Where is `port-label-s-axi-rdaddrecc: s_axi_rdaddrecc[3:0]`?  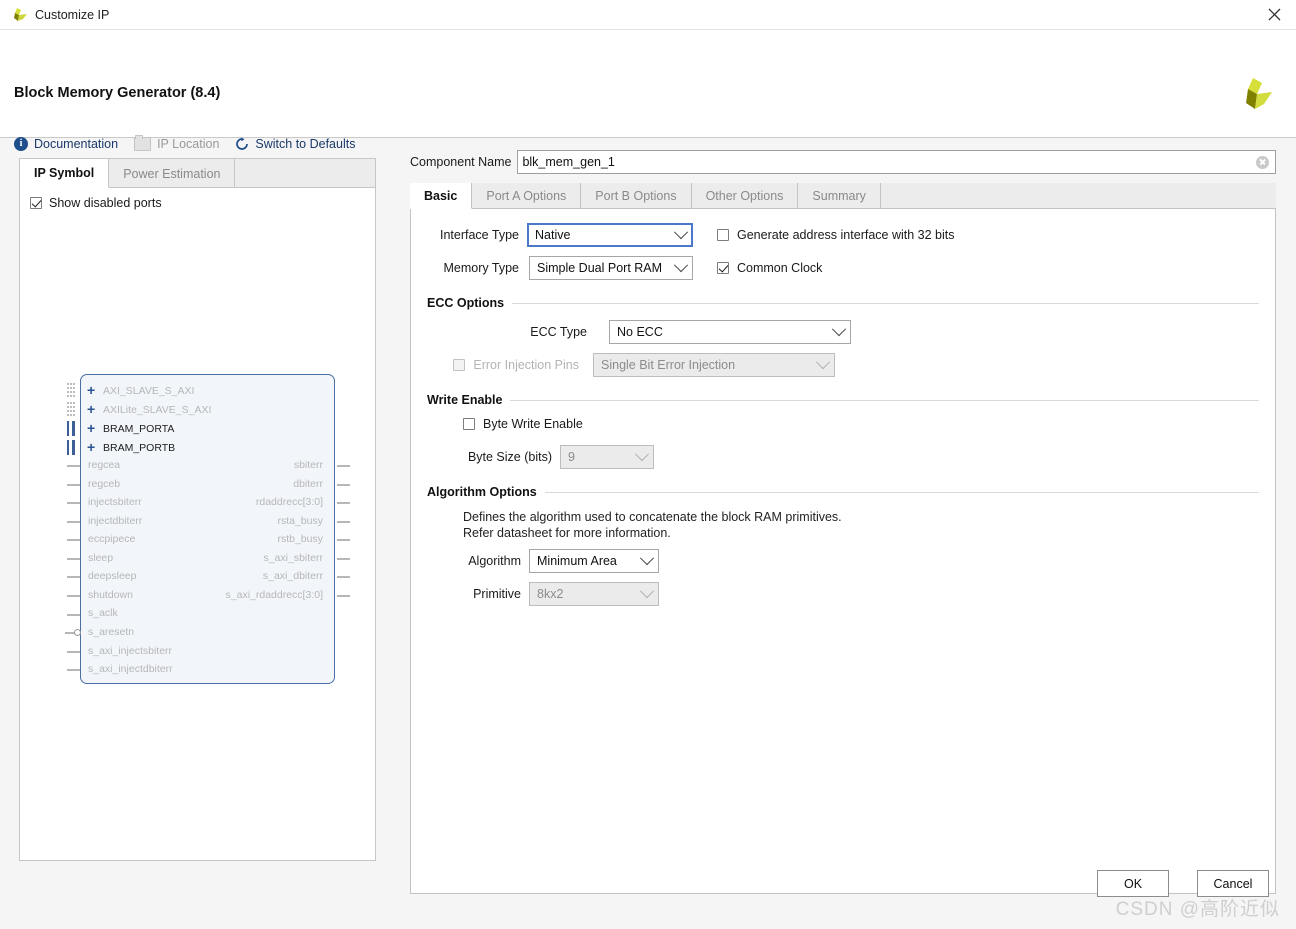 port-label-s-axi-rdaddrecc: s_axi_rdaddrecc[3:0] is located at coordinates (274, 595).